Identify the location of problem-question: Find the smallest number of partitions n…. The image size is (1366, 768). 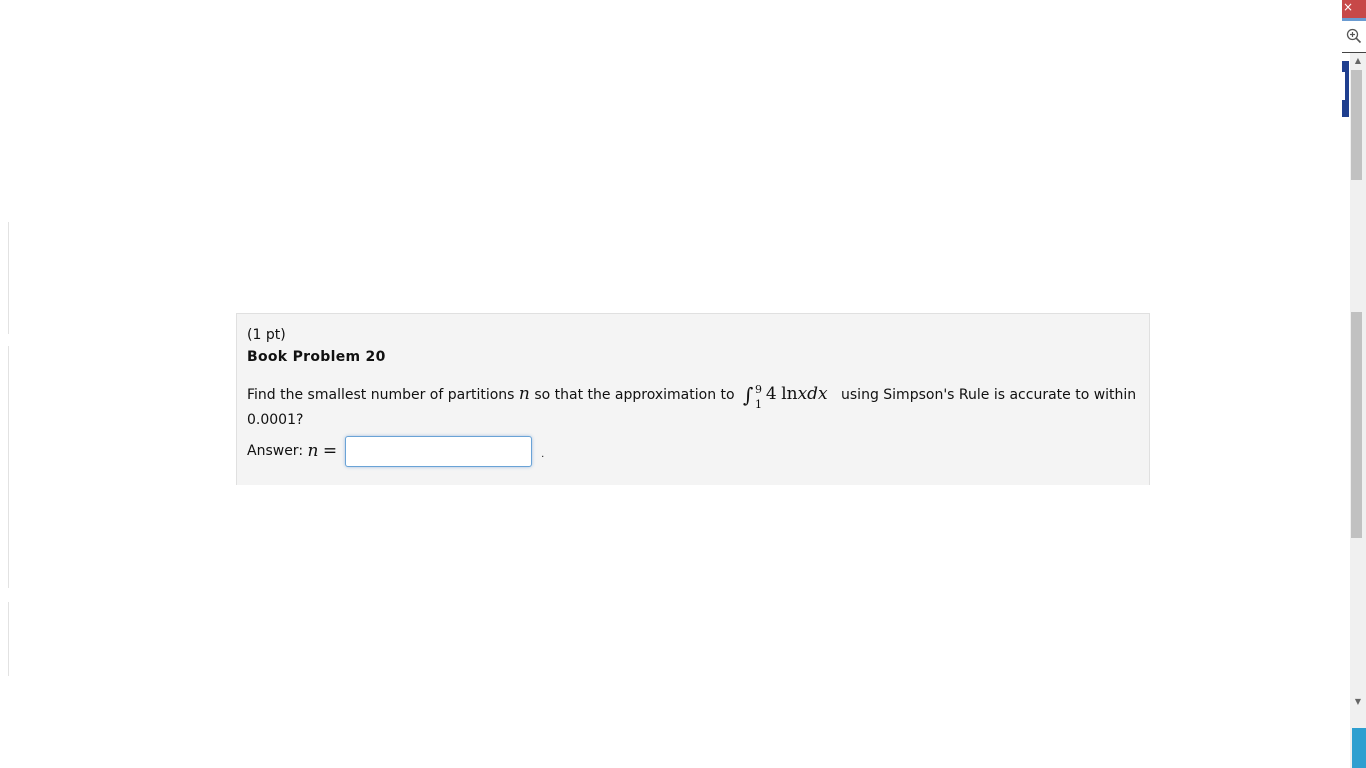
(693, 407).